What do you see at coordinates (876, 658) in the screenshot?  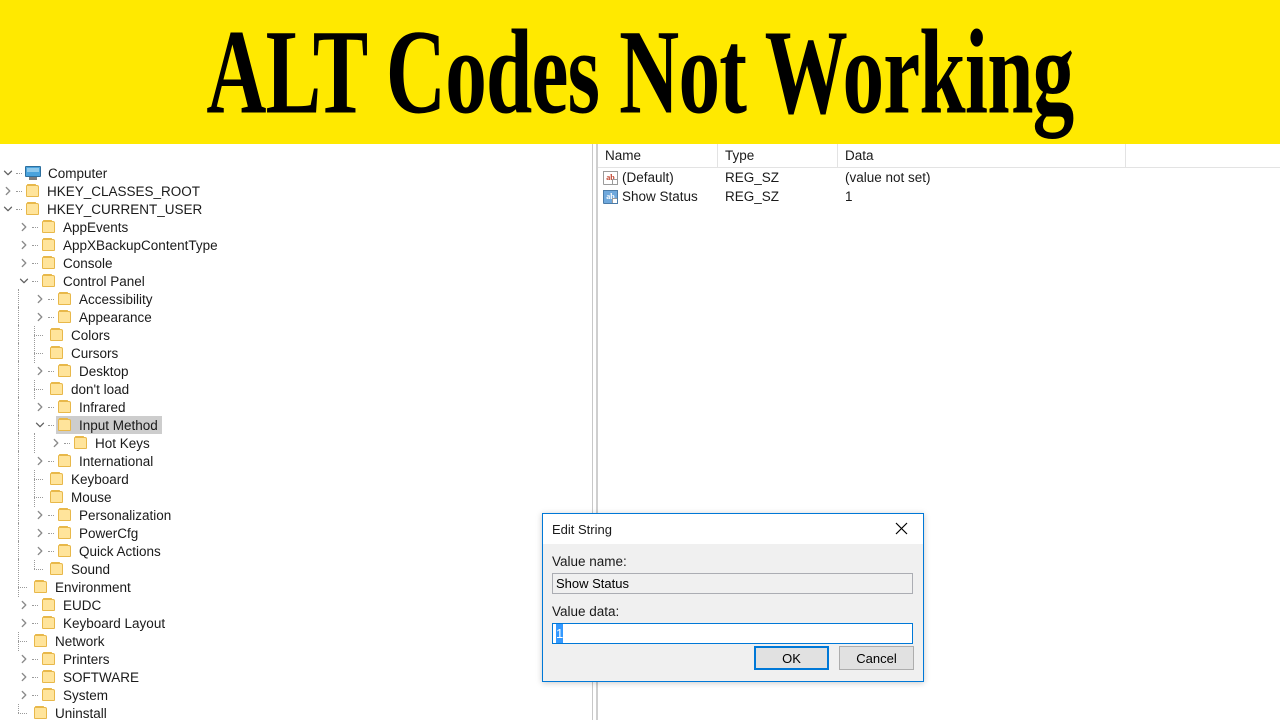 I see `cancel-button: Cancel` at bounding box center [876, 658].